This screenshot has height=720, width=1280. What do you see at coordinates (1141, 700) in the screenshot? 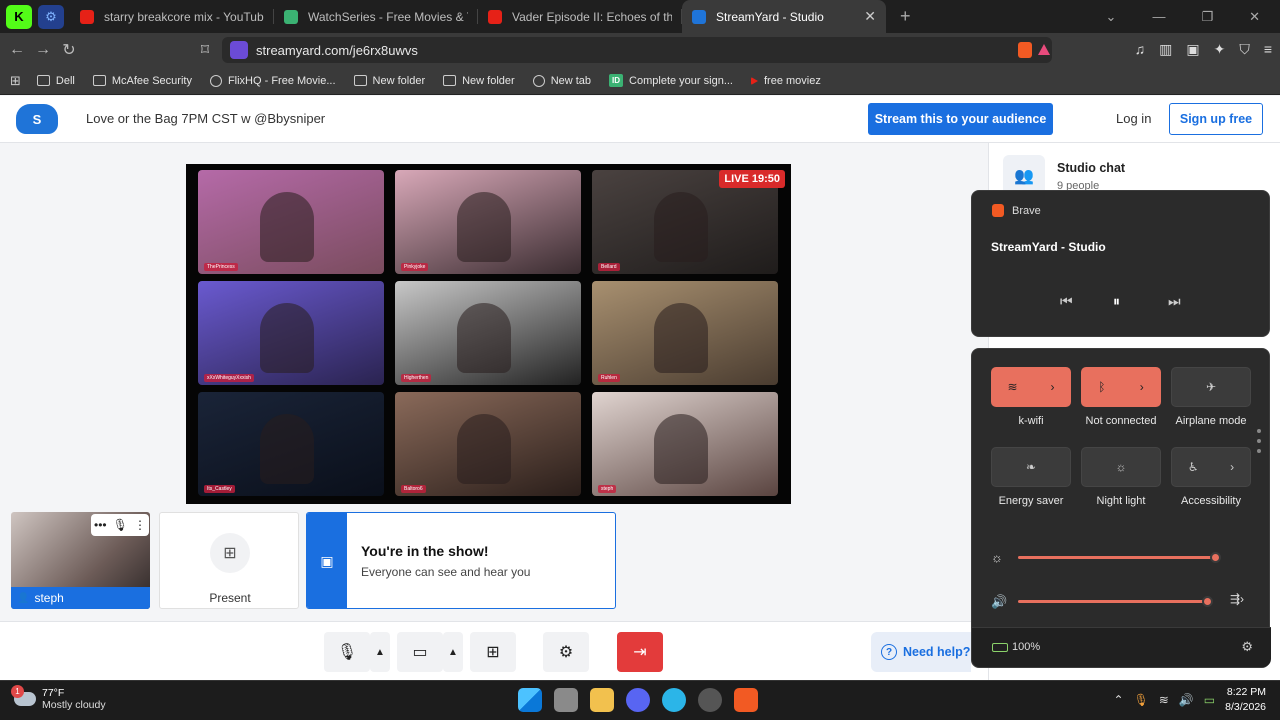
I see `mic-in-use-icon: 🎙` at bounding box center [1141, 700].